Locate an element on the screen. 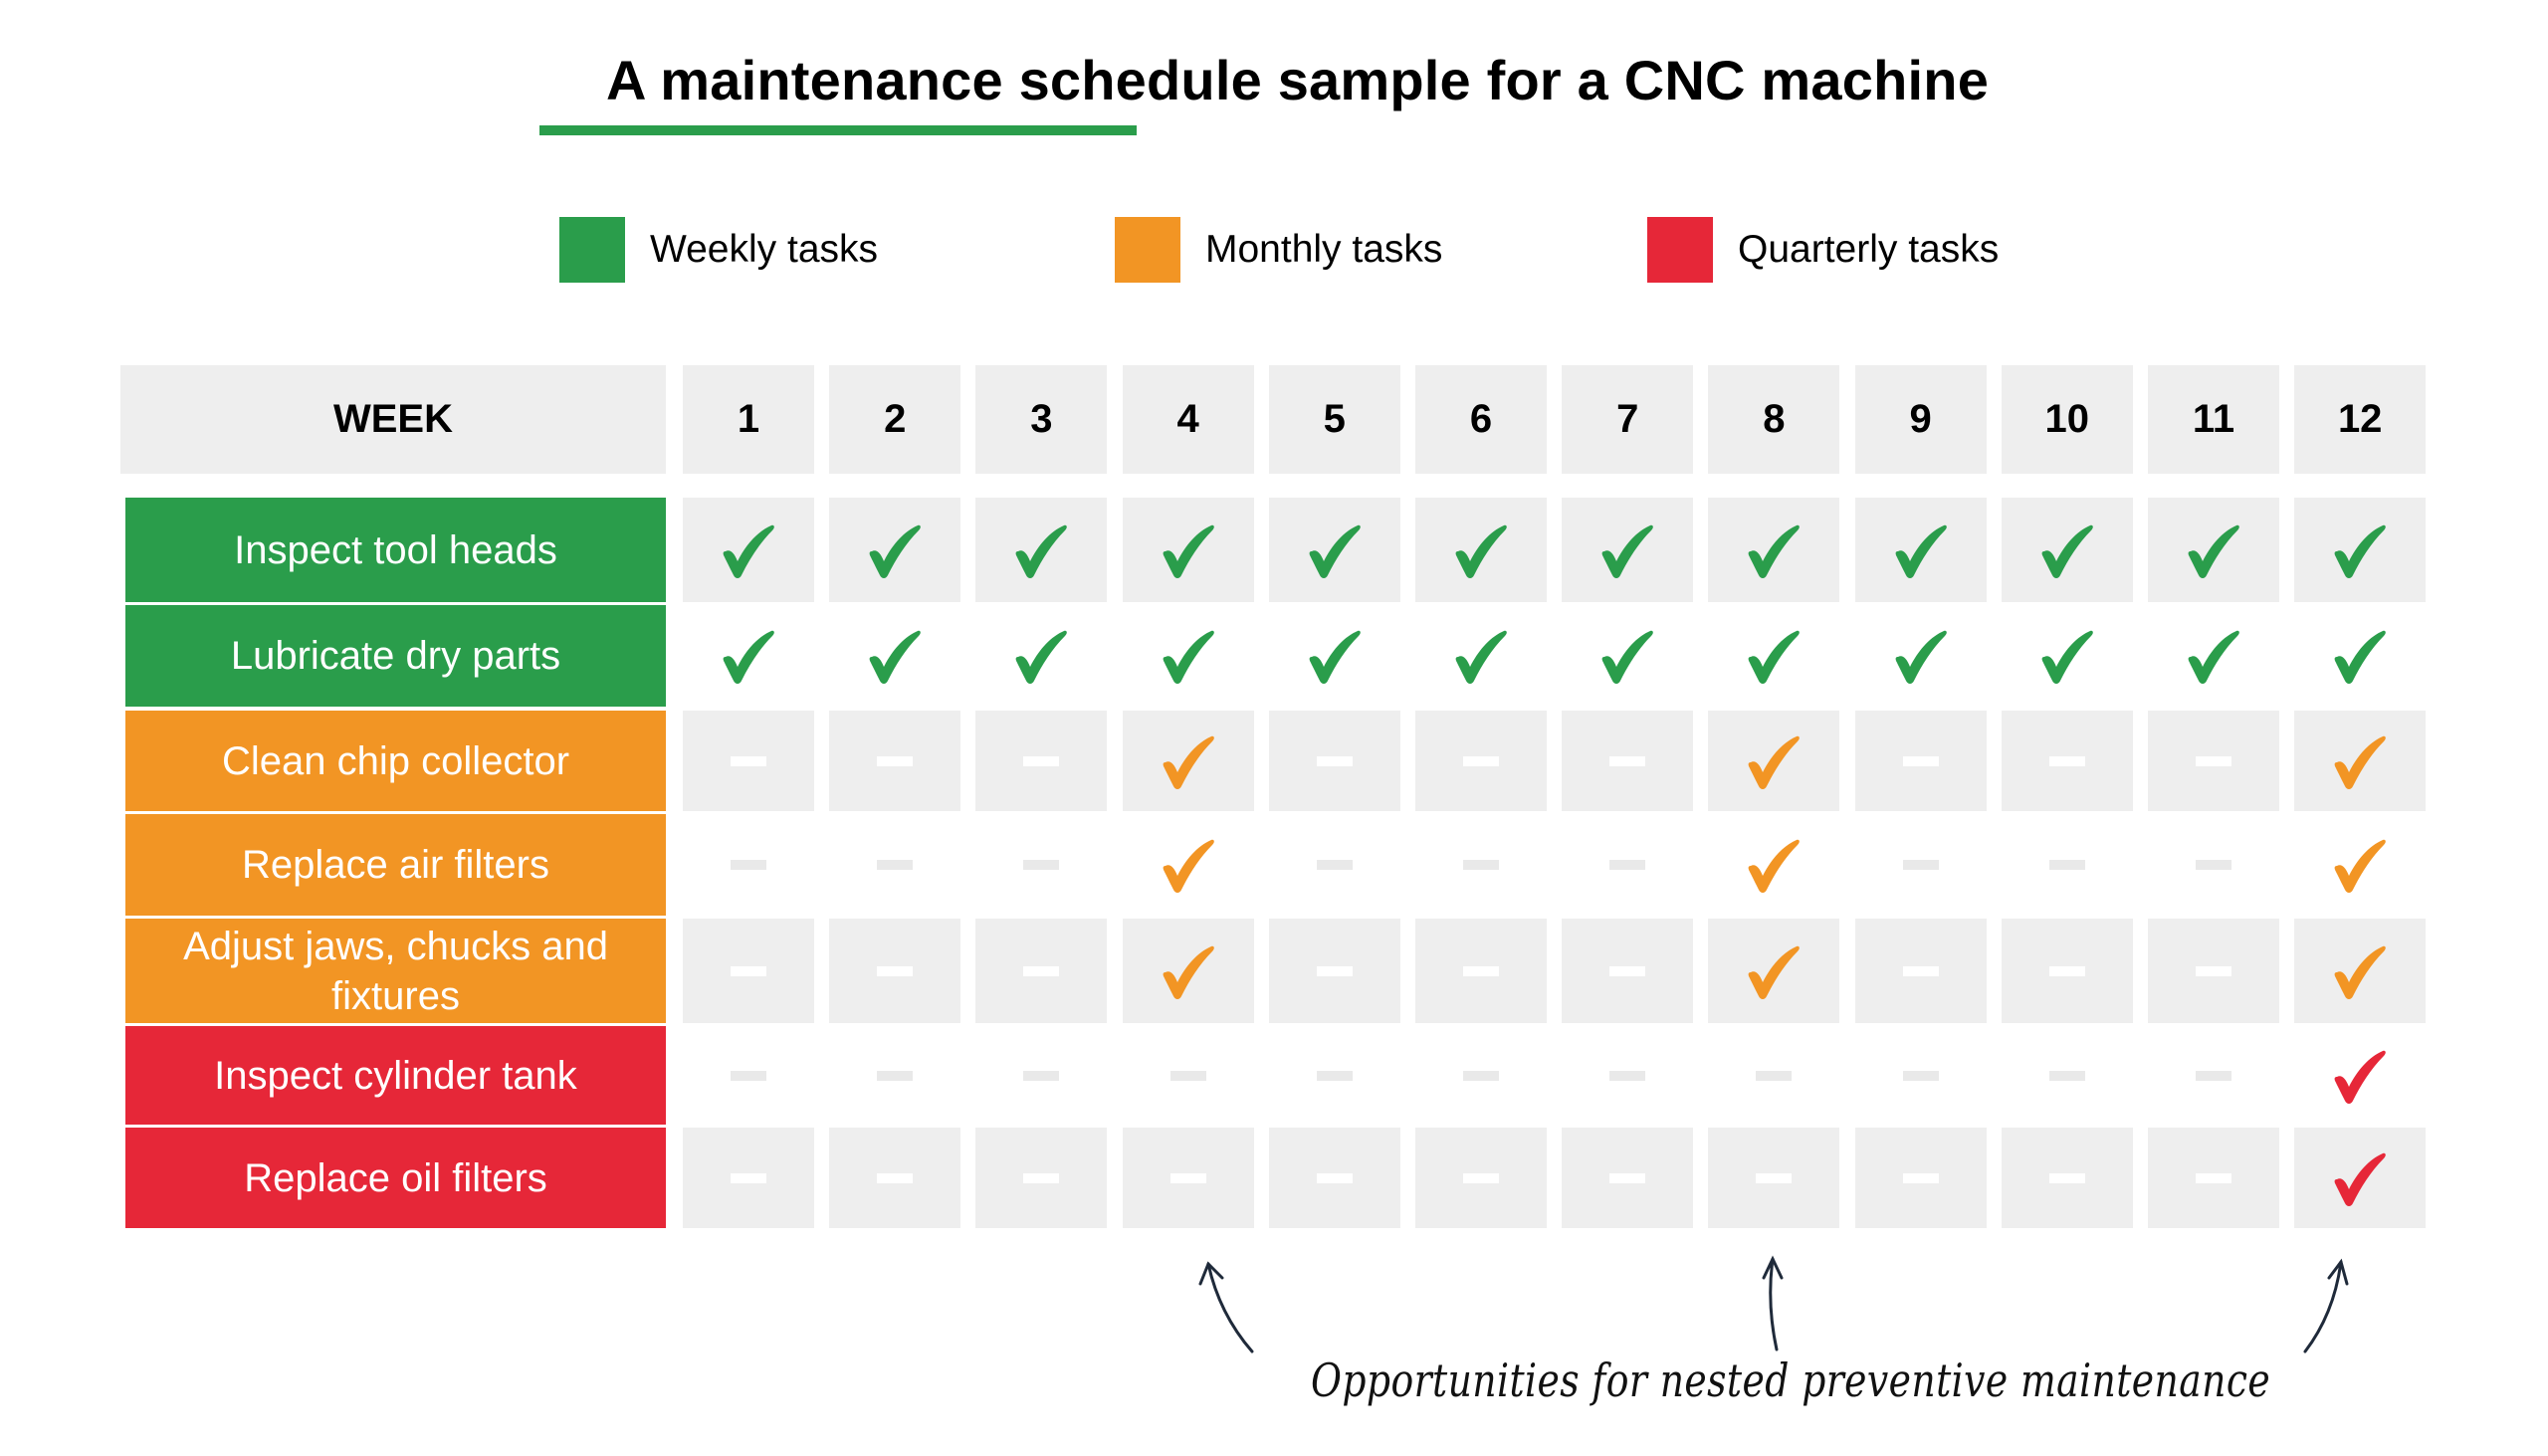 The image size is (2548, 1456). task-label: Lubricate dry parts is located at coordinates (395, 656).